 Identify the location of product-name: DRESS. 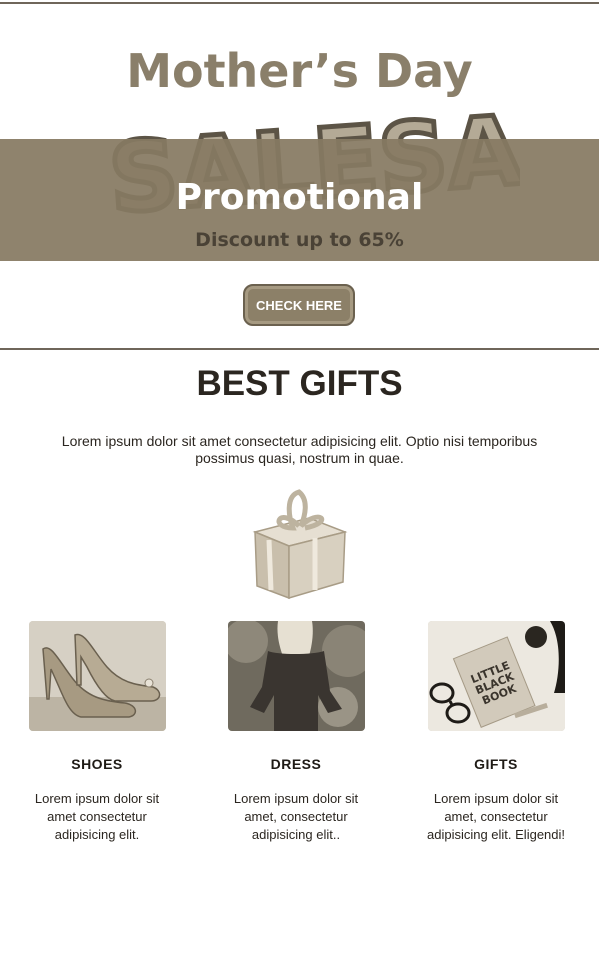
(296, 764).